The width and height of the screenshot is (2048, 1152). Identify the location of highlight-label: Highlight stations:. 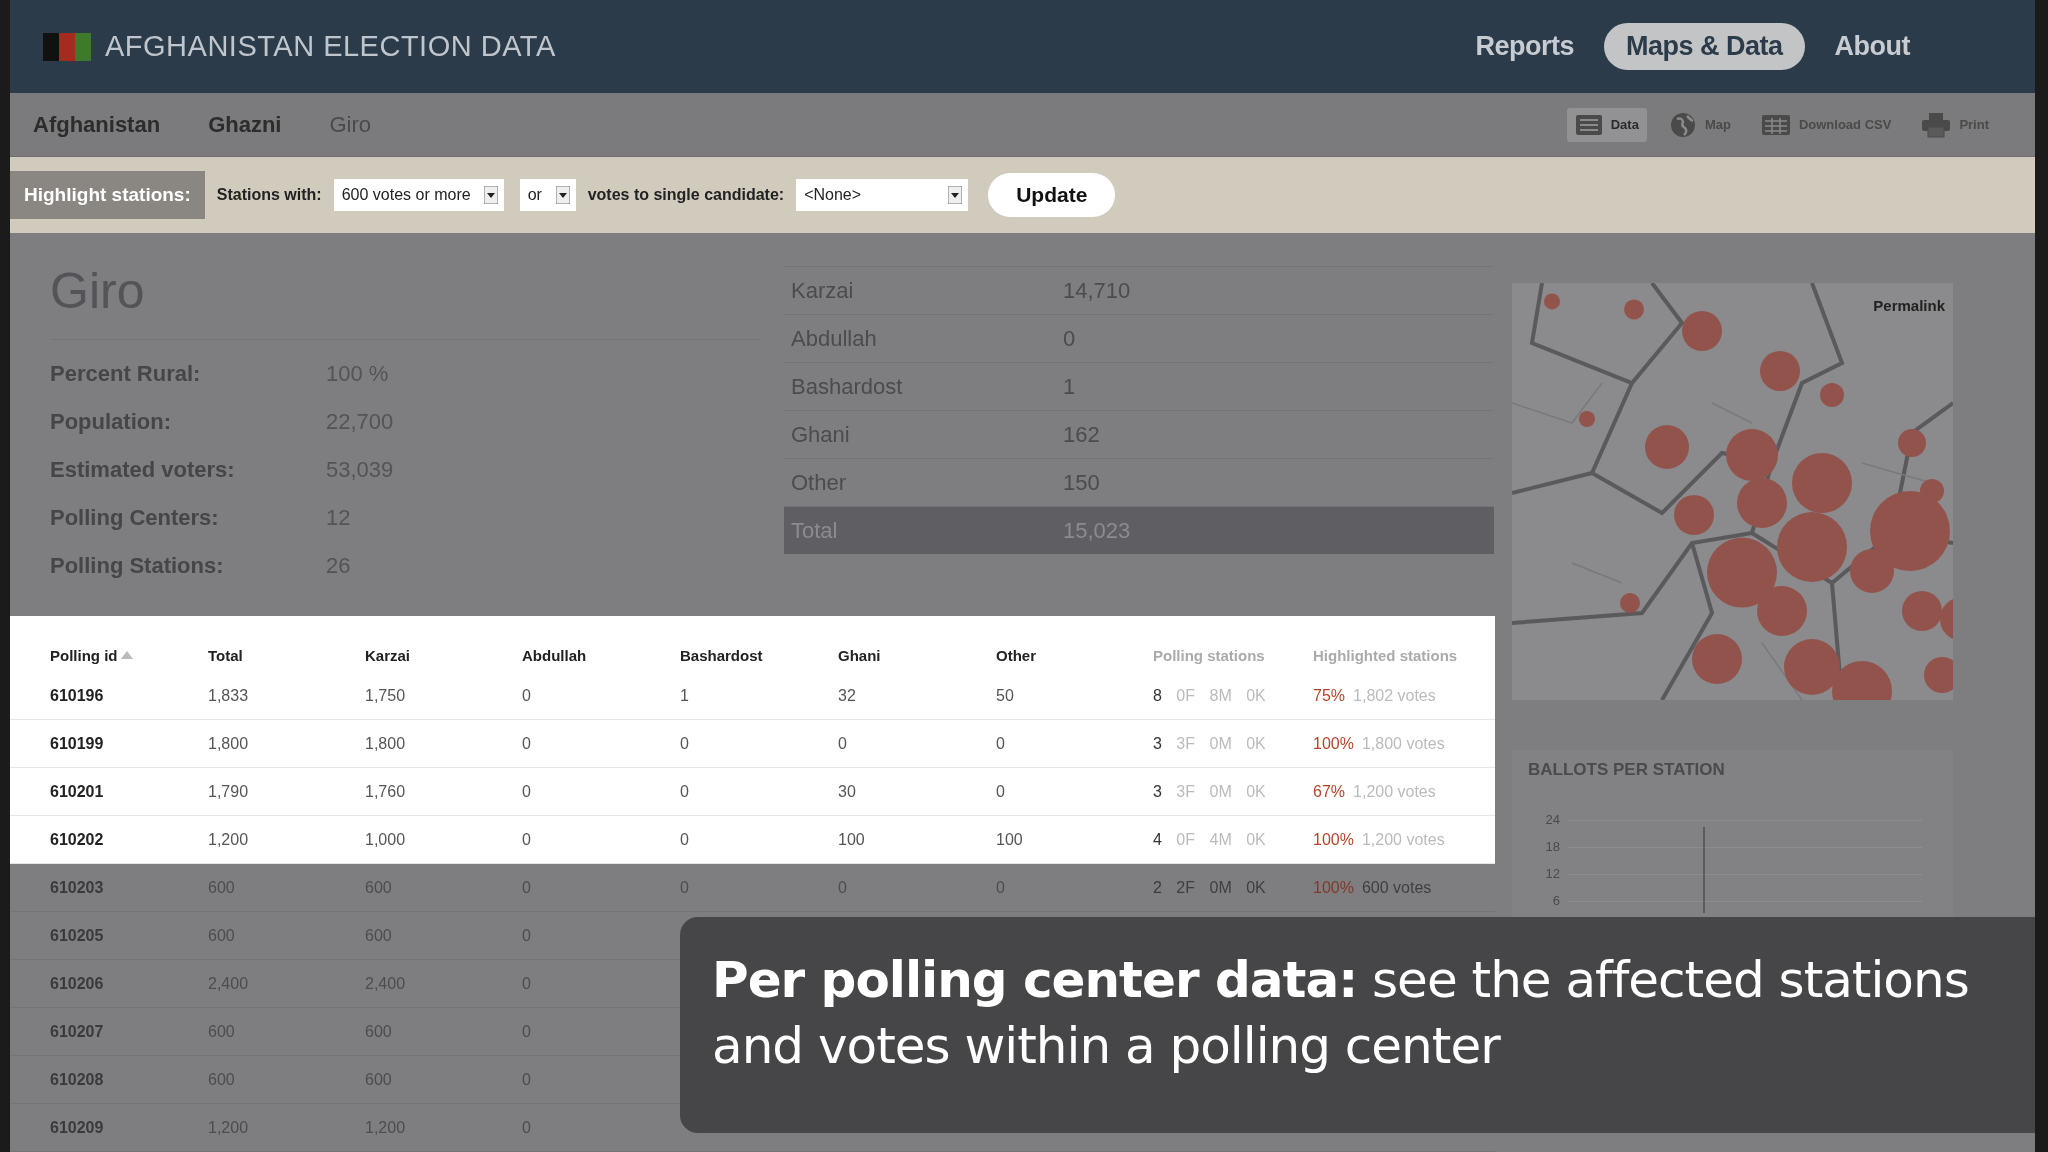
(107, 195).